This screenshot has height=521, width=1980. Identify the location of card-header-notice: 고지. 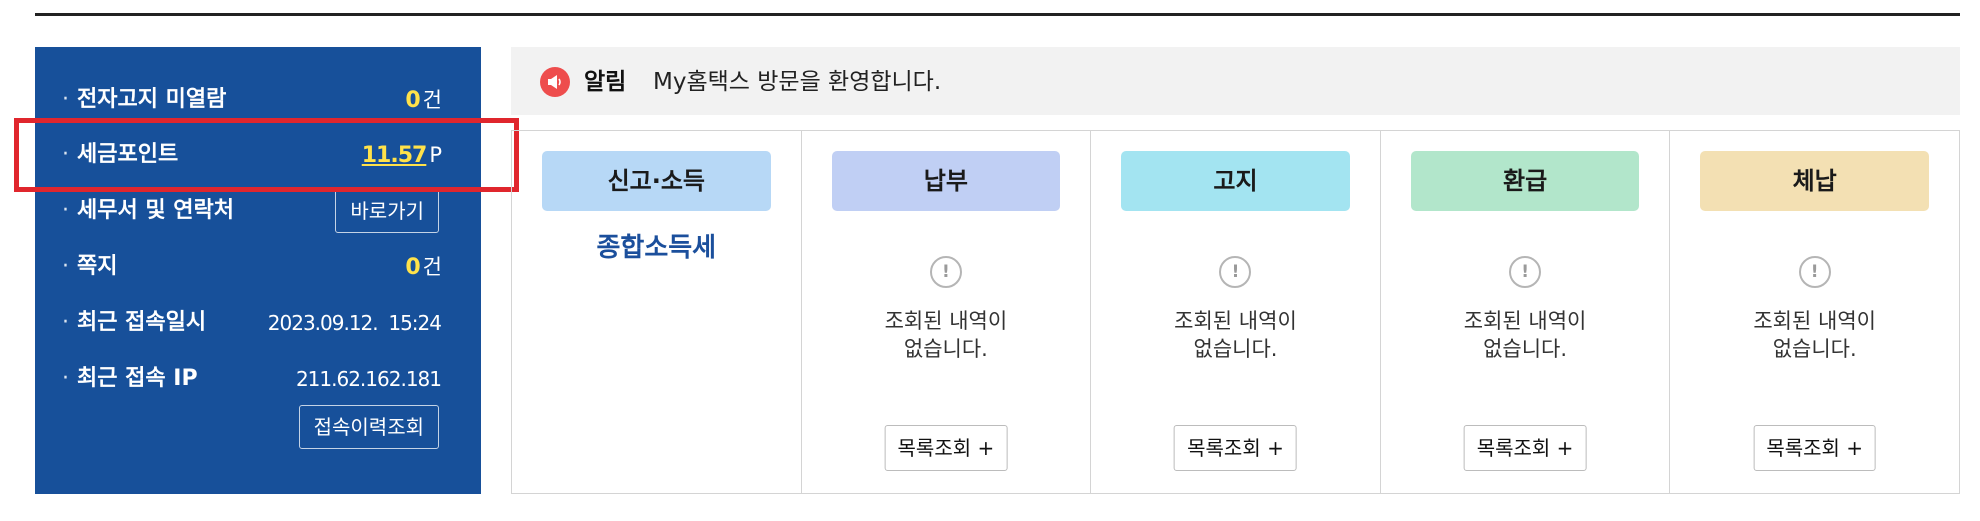
(1235, 181).